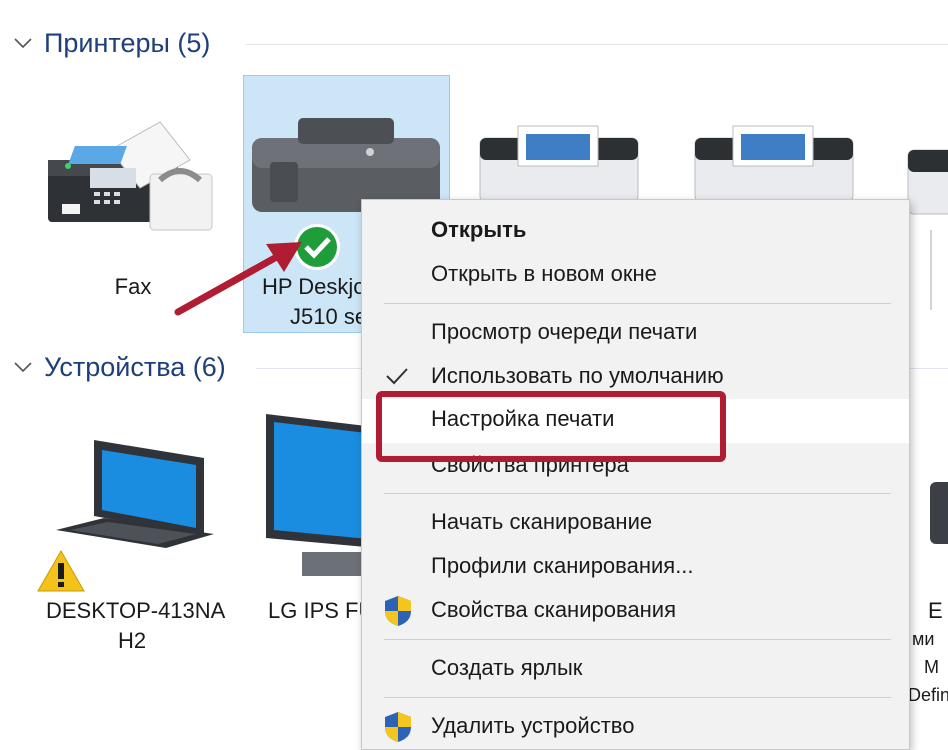  Describe the element at coordinates (61, 570) in the screenshot. I see `warning-icon` at that location.